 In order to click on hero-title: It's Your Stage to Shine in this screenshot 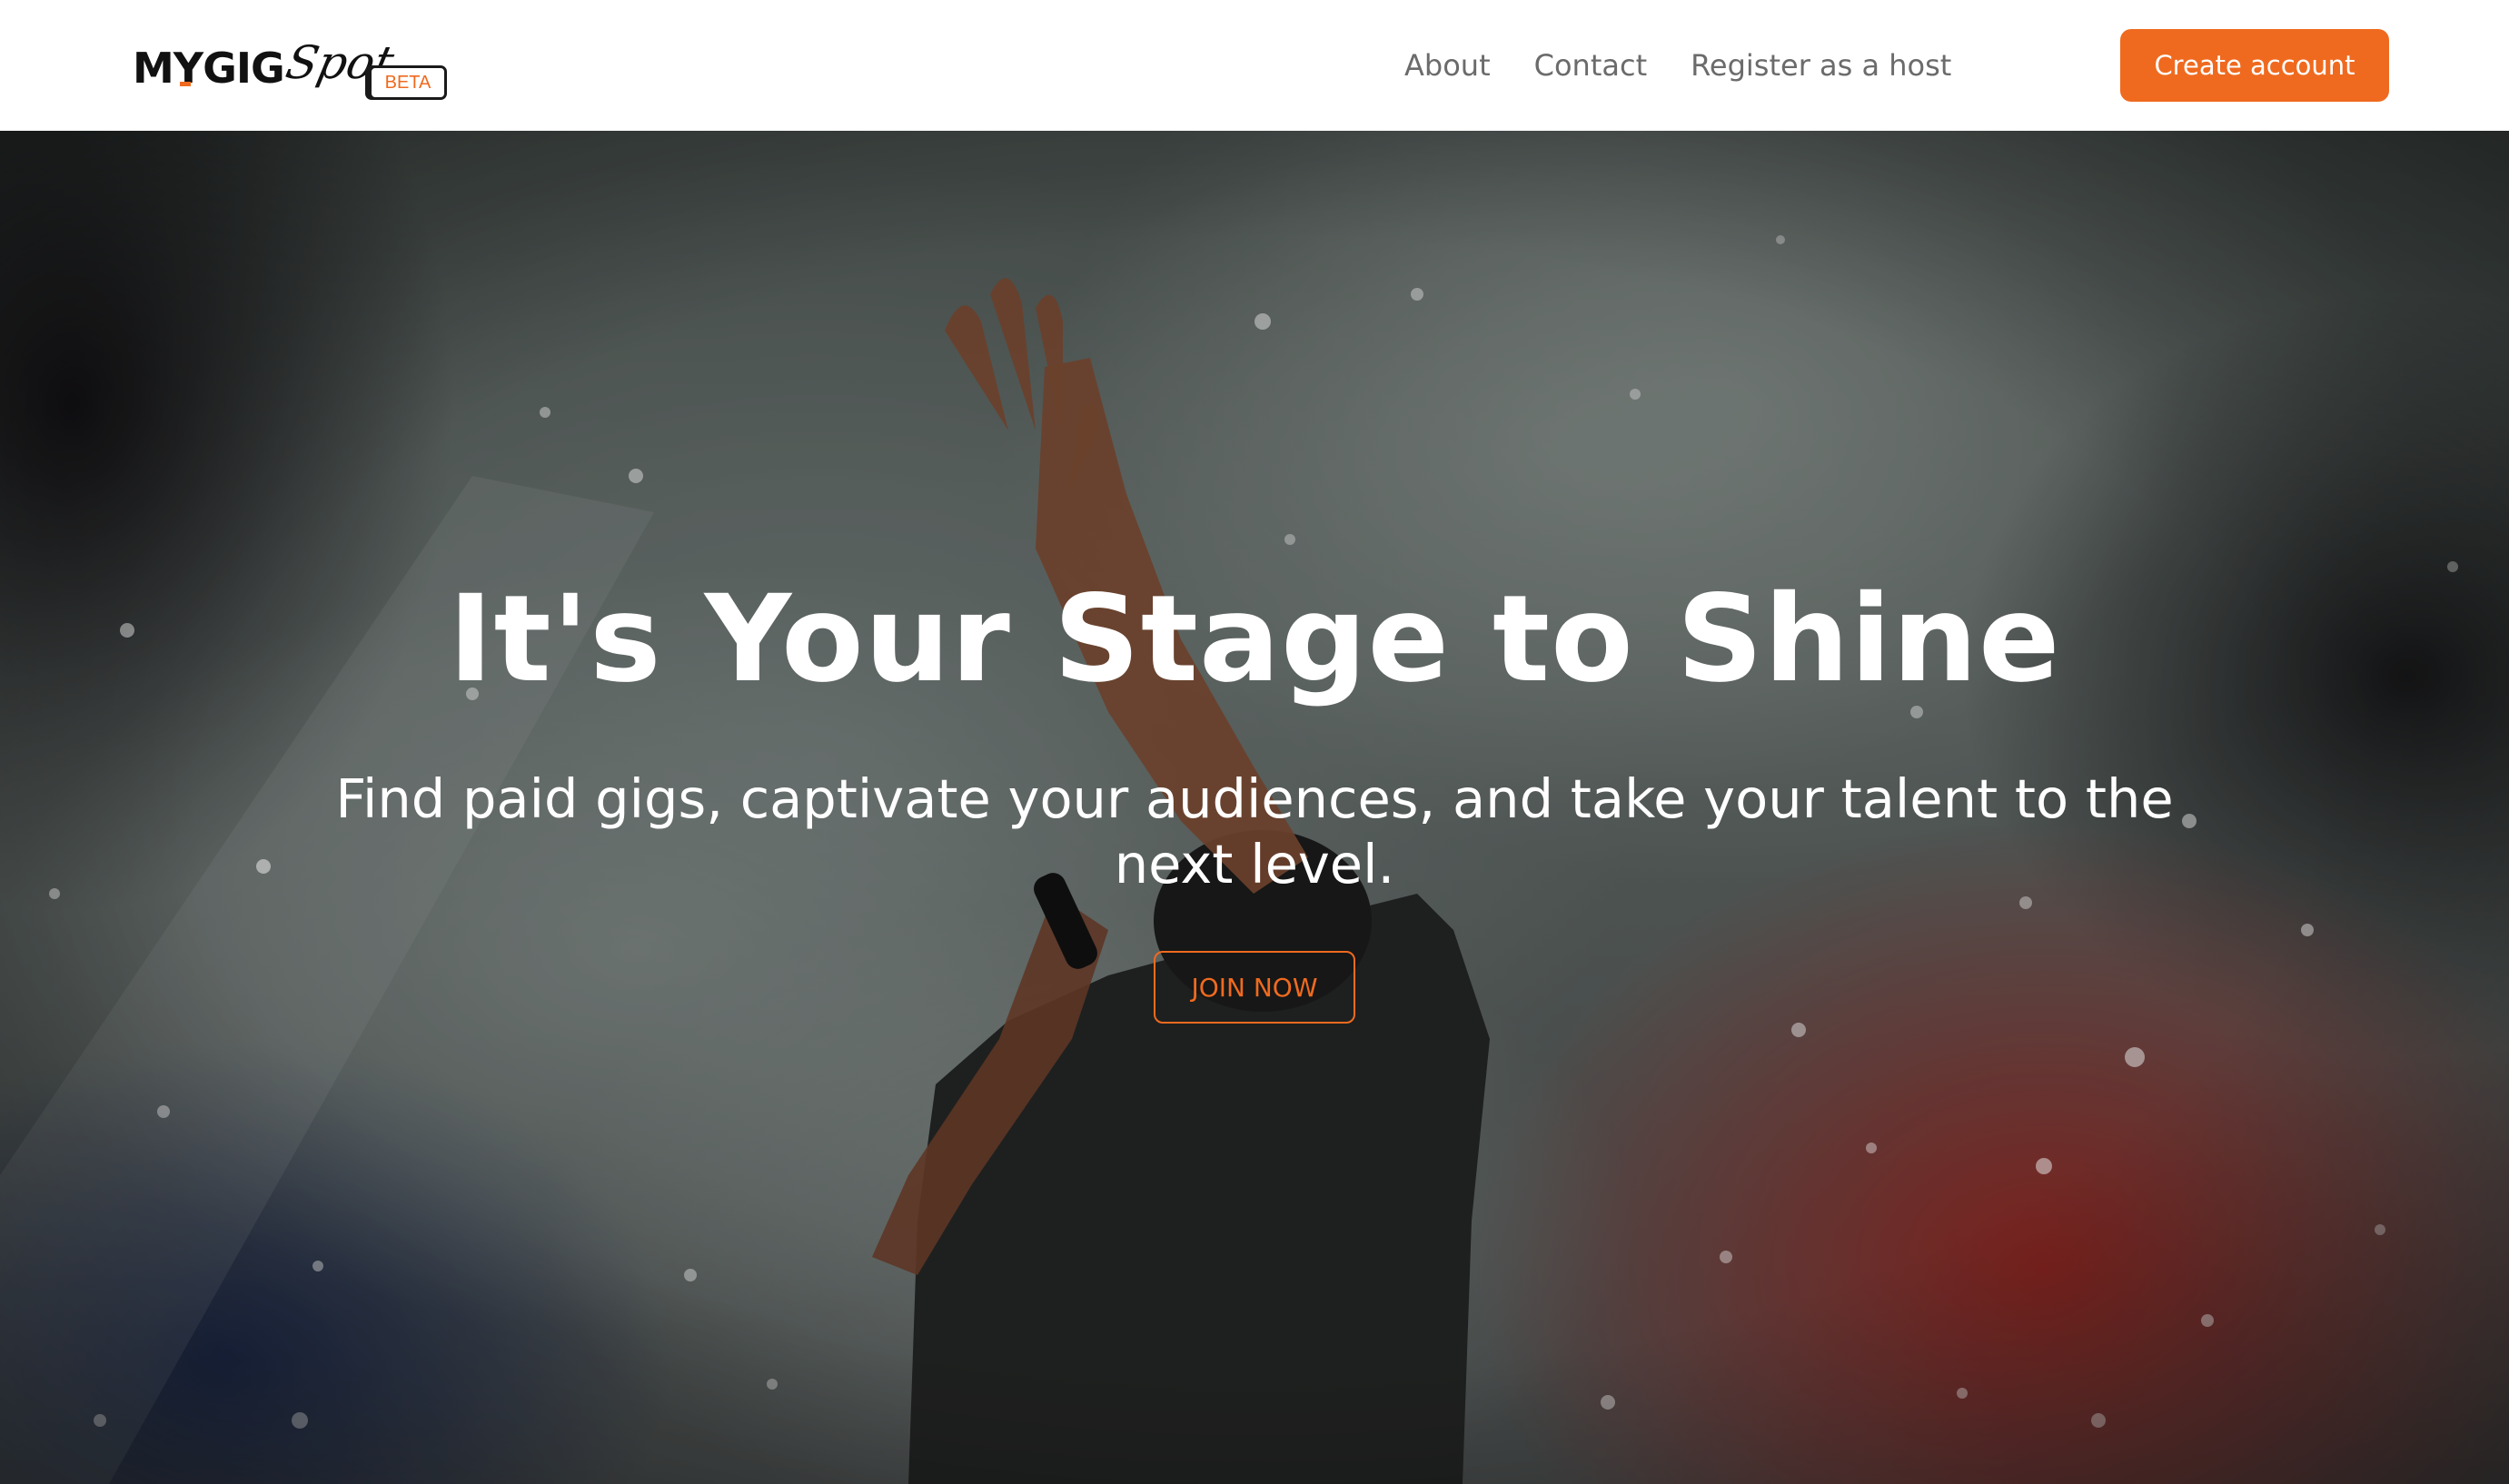, I will do `click(1254, 639)`.